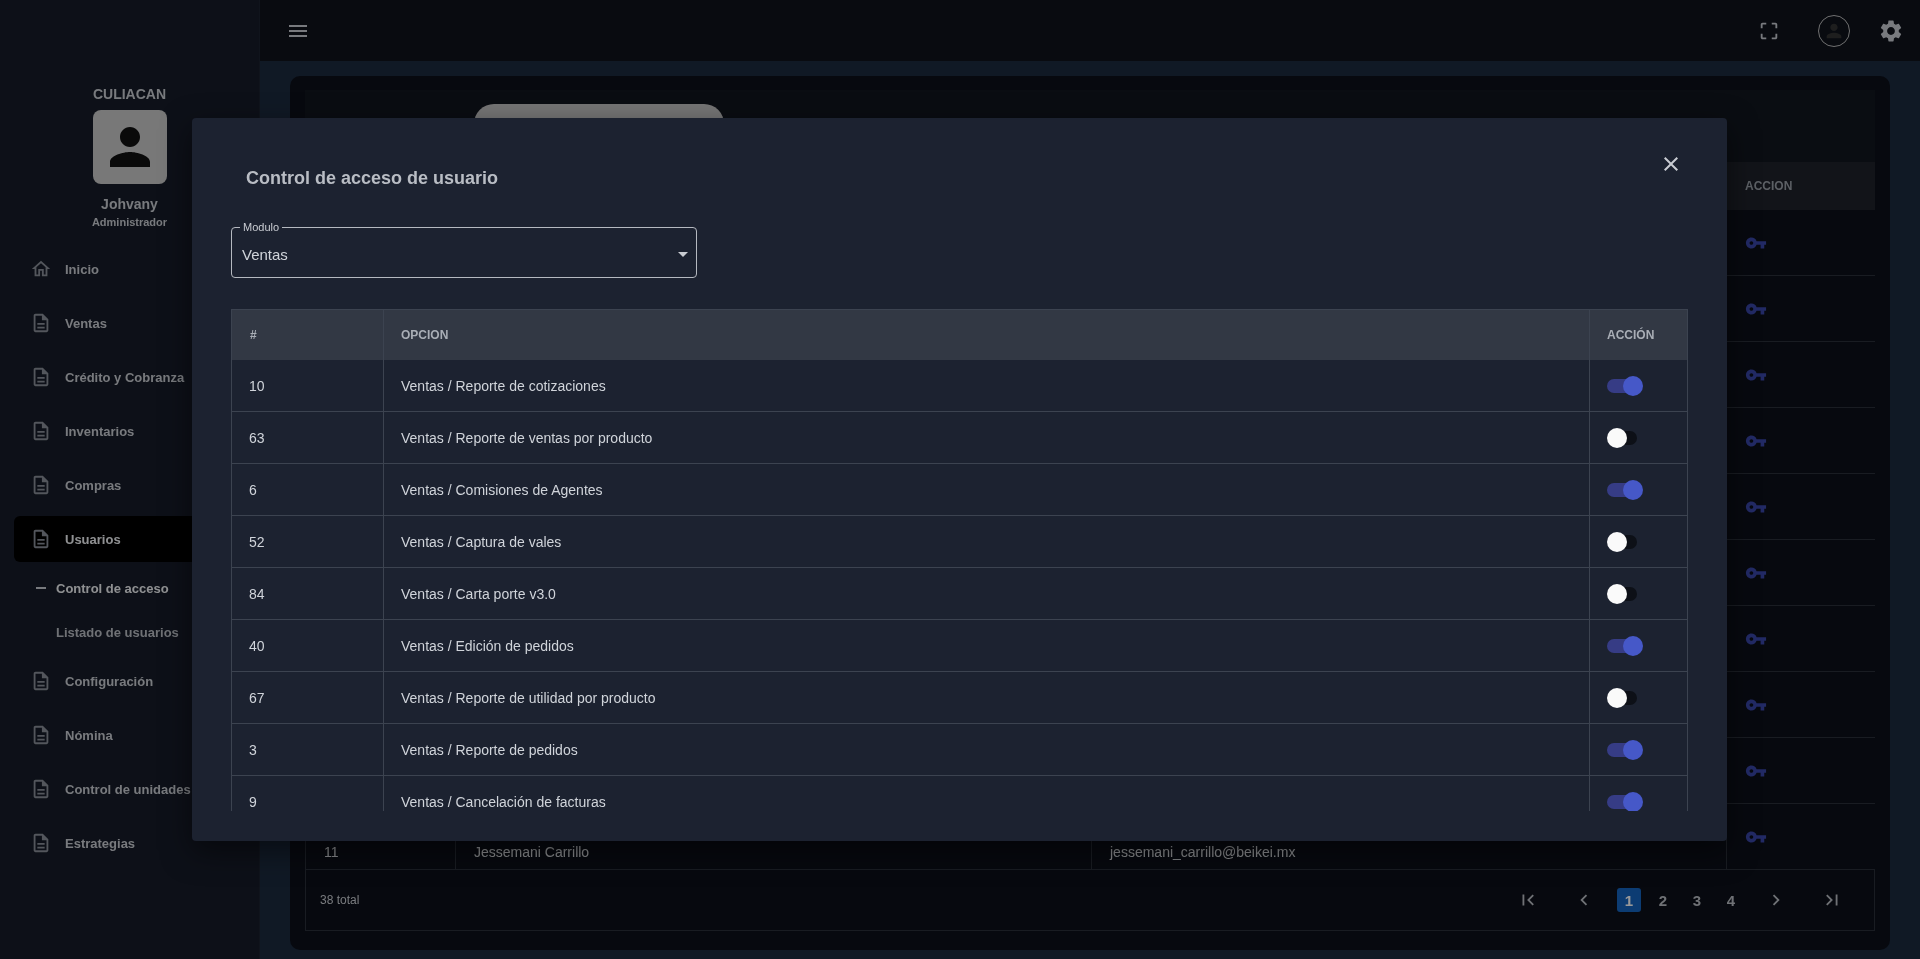  Describe the element at coordinates (532, 852) in the screenshot. I see `table-cell: Jessemani Carrillo` at that location.